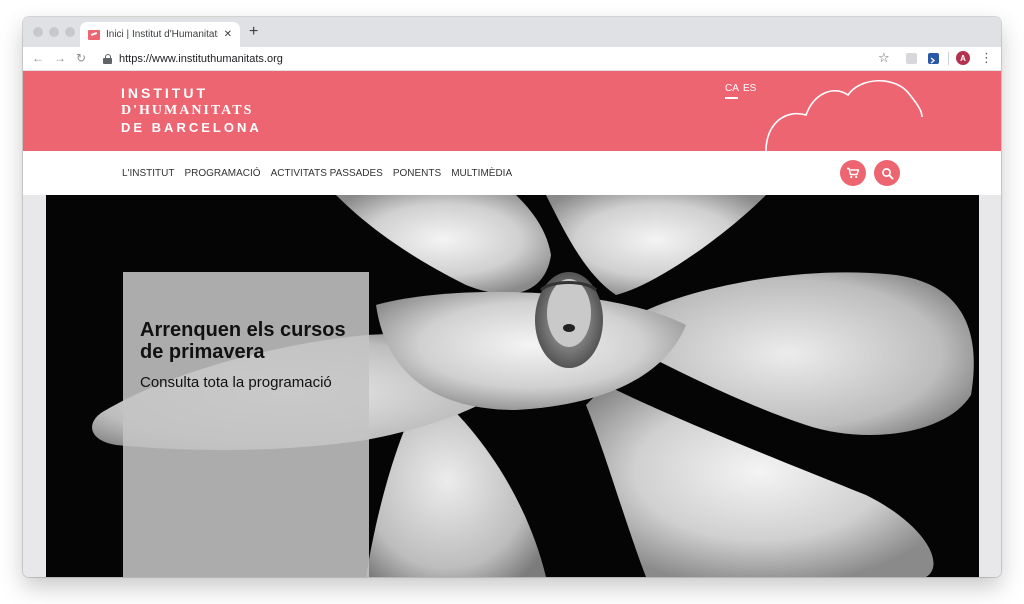  Describe the element at coordinates (191, 127) in the screenshot. I see `logo-line-3: DE BARCELONA` at that location.